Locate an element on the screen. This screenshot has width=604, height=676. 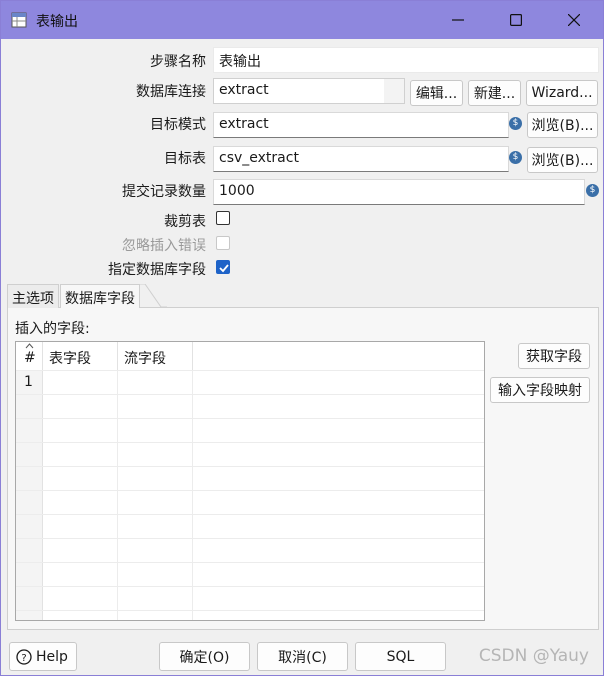
dropdown-arrow is located at coordinates (394, 91).